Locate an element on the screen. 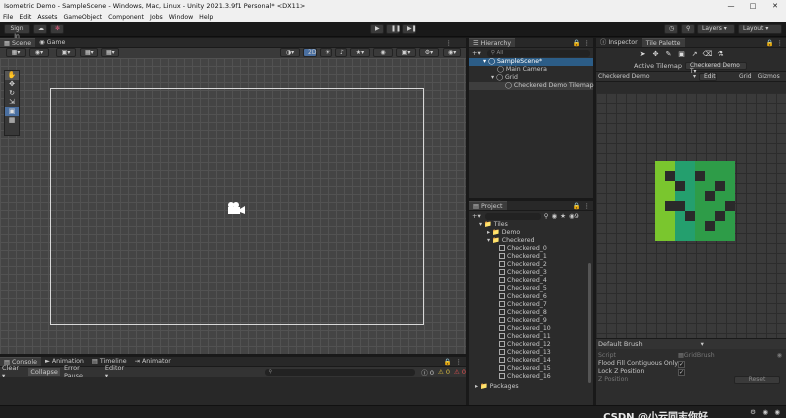 The image size is (786, 418). progress-icon: ◉ is located at coordinates (765, 412).